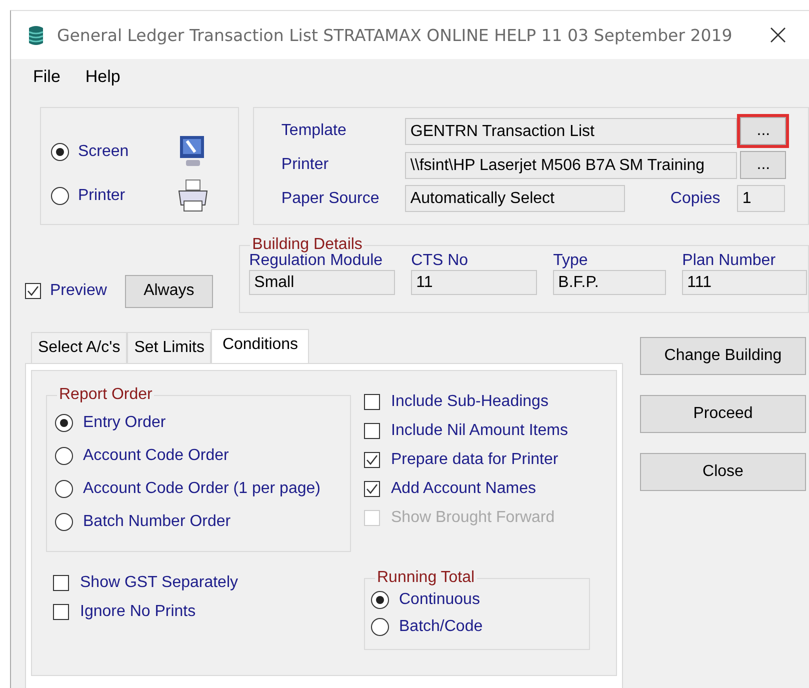  Describe the element at coordinates (761, 198) in the screenshot. I see `copies-field: 1` at that location.